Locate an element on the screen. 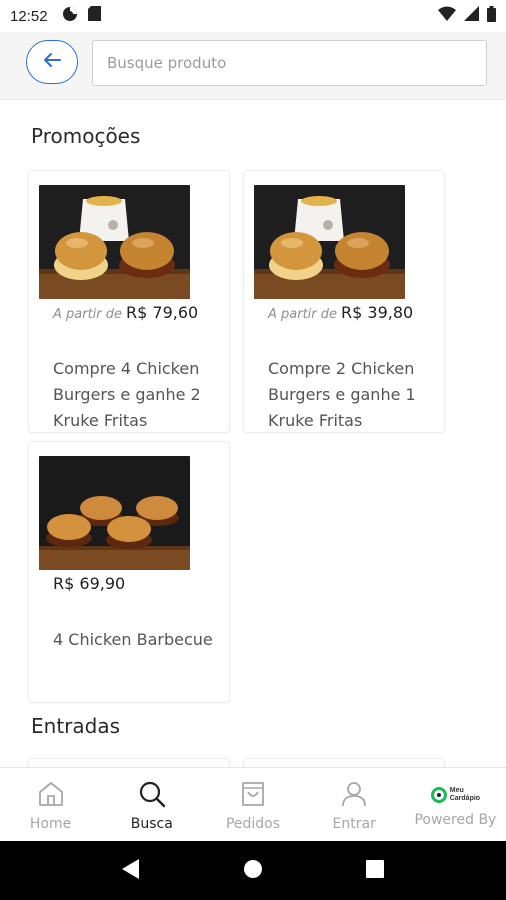 The height and width of the screenshot is (900, 506). price-row: A partir de R$ 79,60 is located at coordinates (125, 312).